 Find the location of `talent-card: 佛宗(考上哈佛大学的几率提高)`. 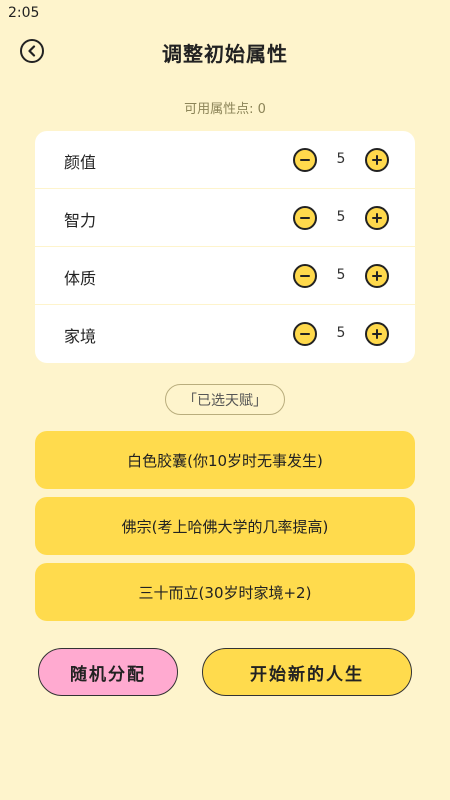

talent-card: 佛宗(考上哈佛大学的几率提高) is located at coordinates (225, 526).